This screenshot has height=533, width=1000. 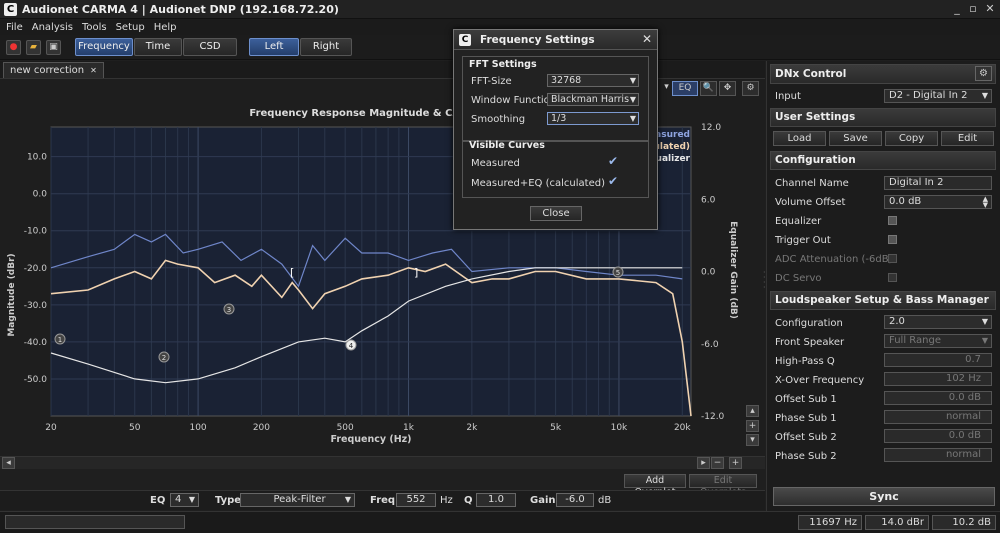 I want to click on add-overplot-button: Add Overplot, so click(x=655, y=486).